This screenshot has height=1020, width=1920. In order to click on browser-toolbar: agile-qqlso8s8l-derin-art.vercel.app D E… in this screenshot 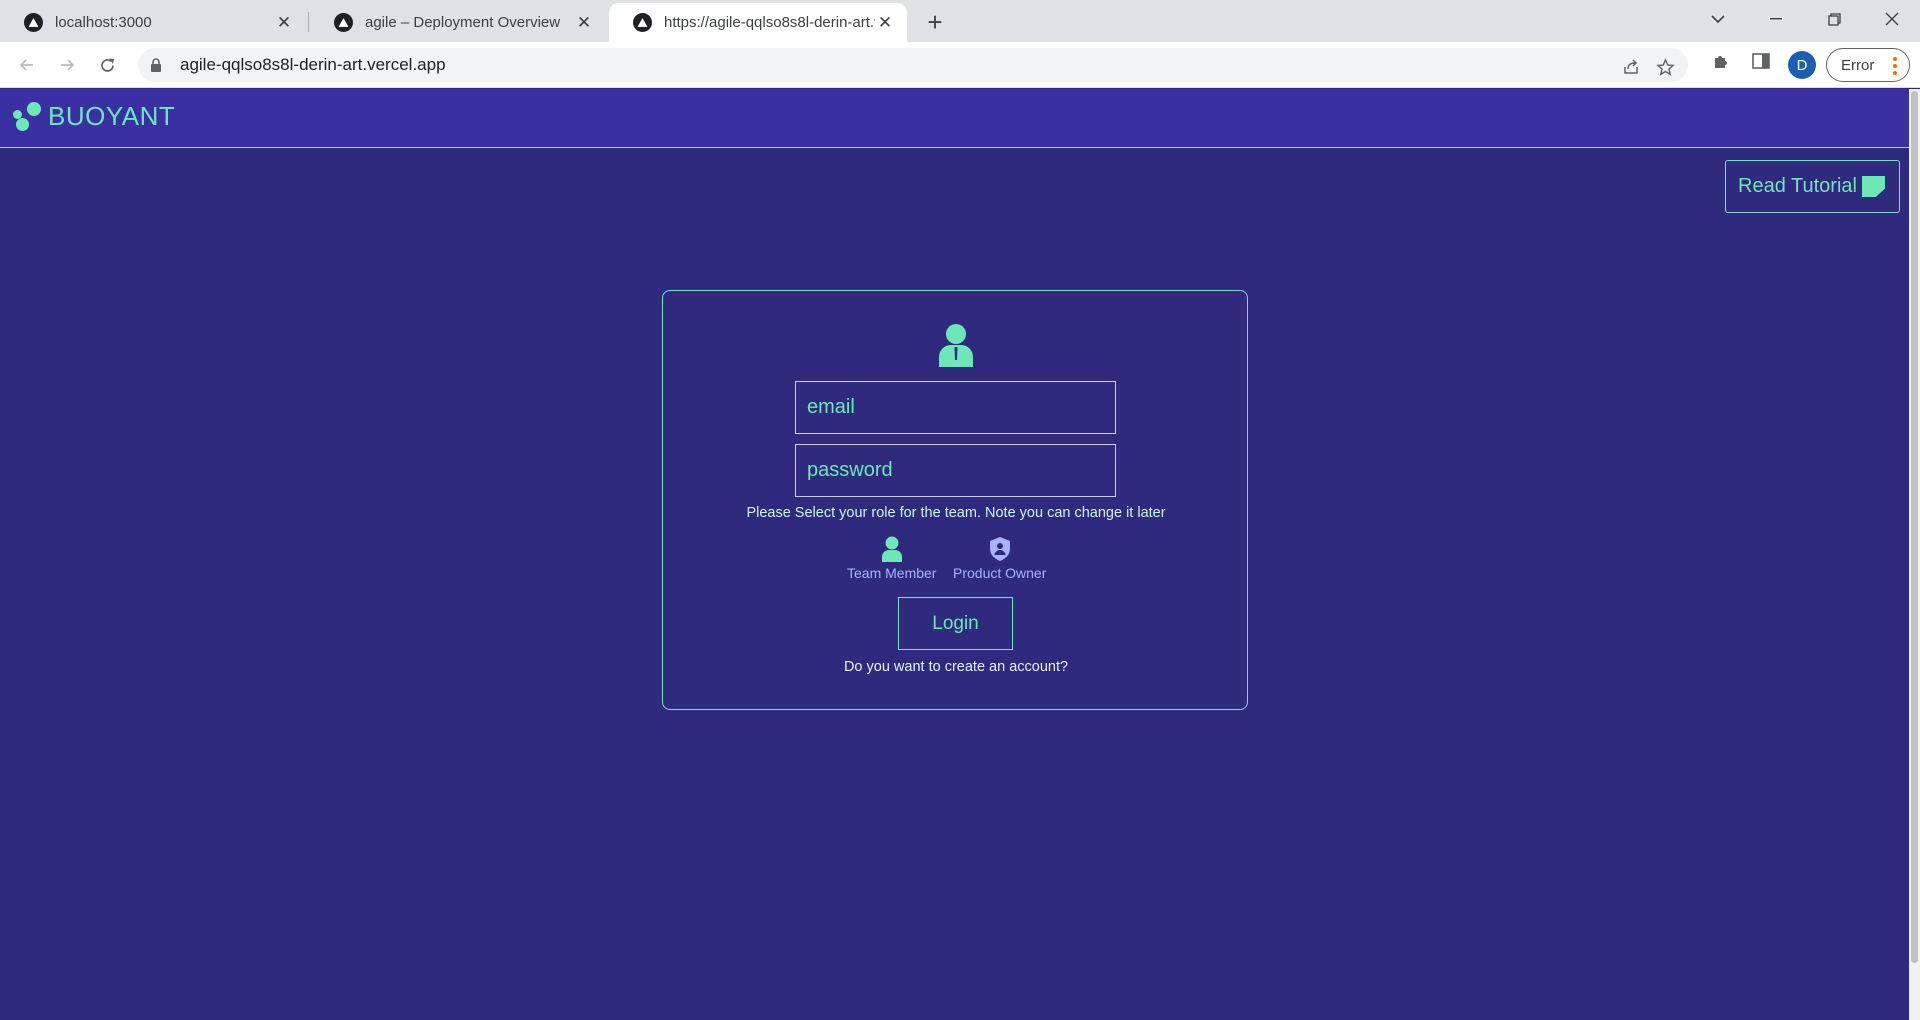, I will do `click(960, 65)`.